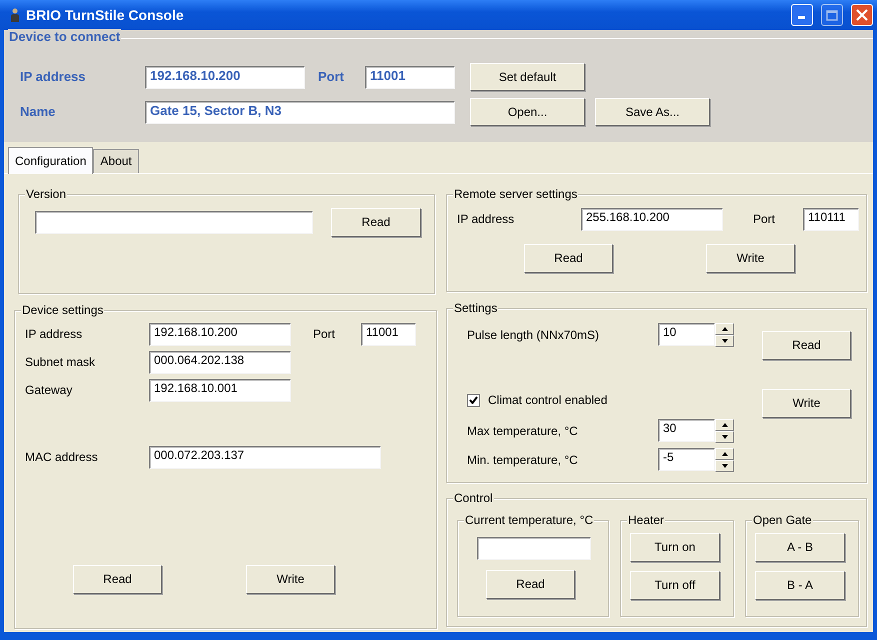 Image resolution: width=877 pixels, height=640 pixels. What do you see at coordinates (831, 219) in the screenshot?
I see `input-field: 110111` at bounding box center [831, 219].